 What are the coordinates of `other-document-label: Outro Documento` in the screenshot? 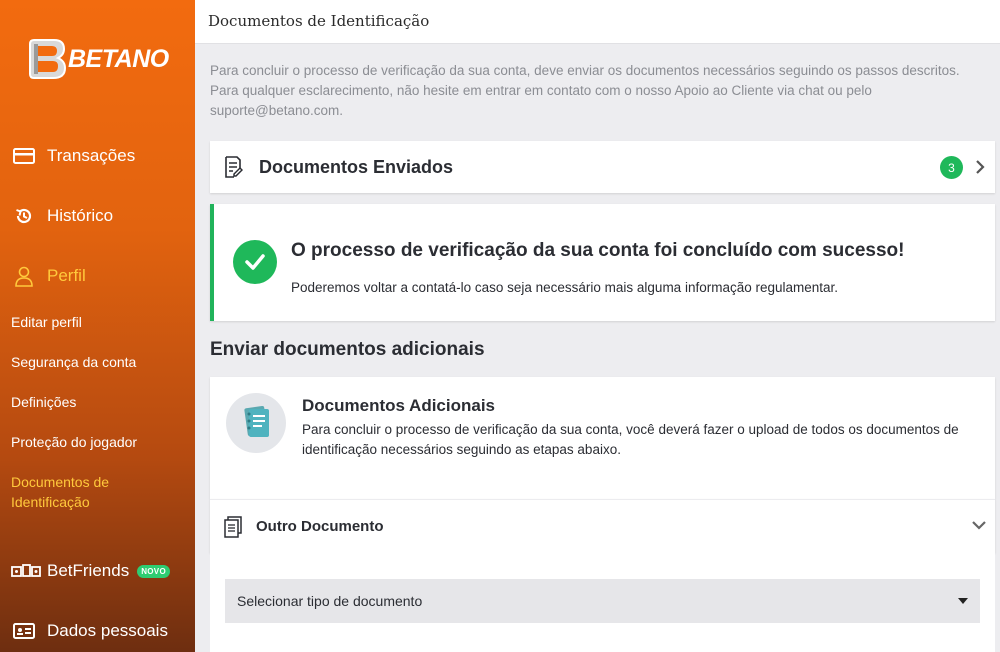 It's located at (320, 526).